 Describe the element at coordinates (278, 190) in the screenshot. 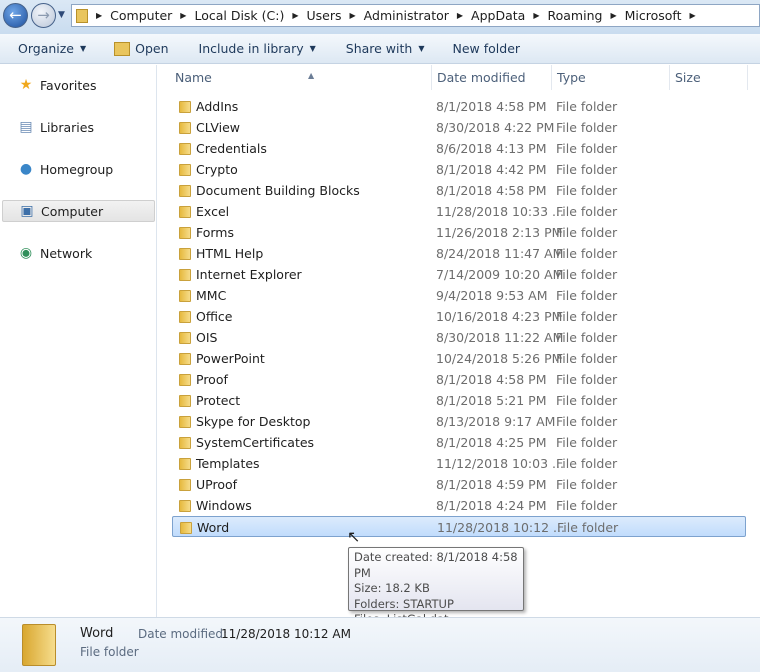

I see `file-name: Document Building Blocks` at that location.